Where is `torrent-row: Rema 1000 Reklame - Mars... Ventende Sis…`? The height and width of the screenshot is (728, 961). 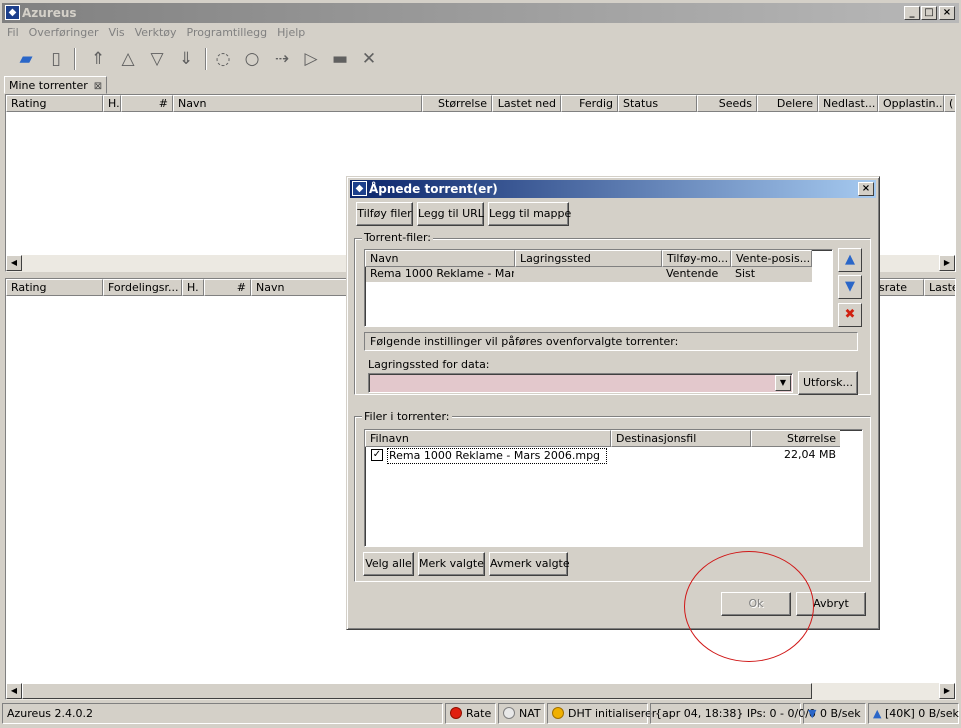 torrent-row: Rema 1000 Reklame - Mars... Ventende Sis… is located at coordinates (589, 274).